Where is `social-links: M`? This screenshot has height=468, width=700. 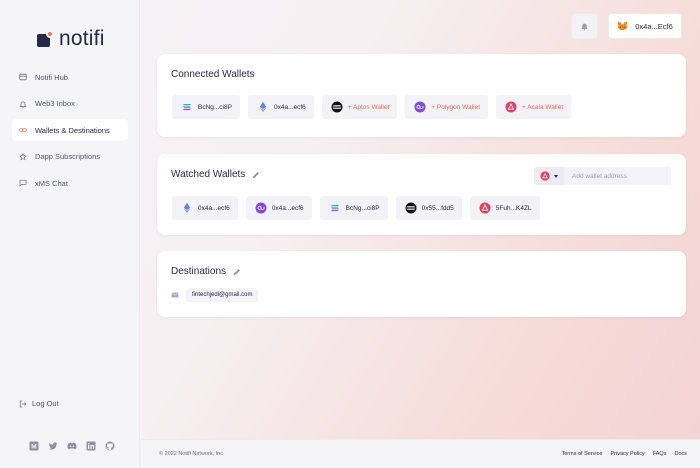
social-links: M is located at coordinates (72, 446).